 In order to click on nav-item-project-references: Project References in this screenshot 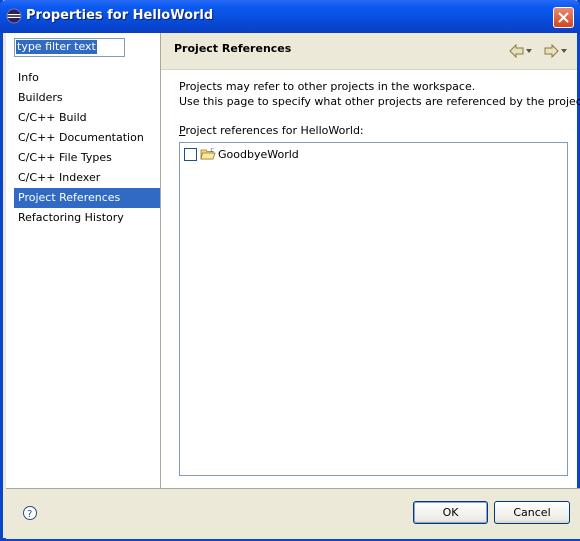, I will do `click(87, 198)`.